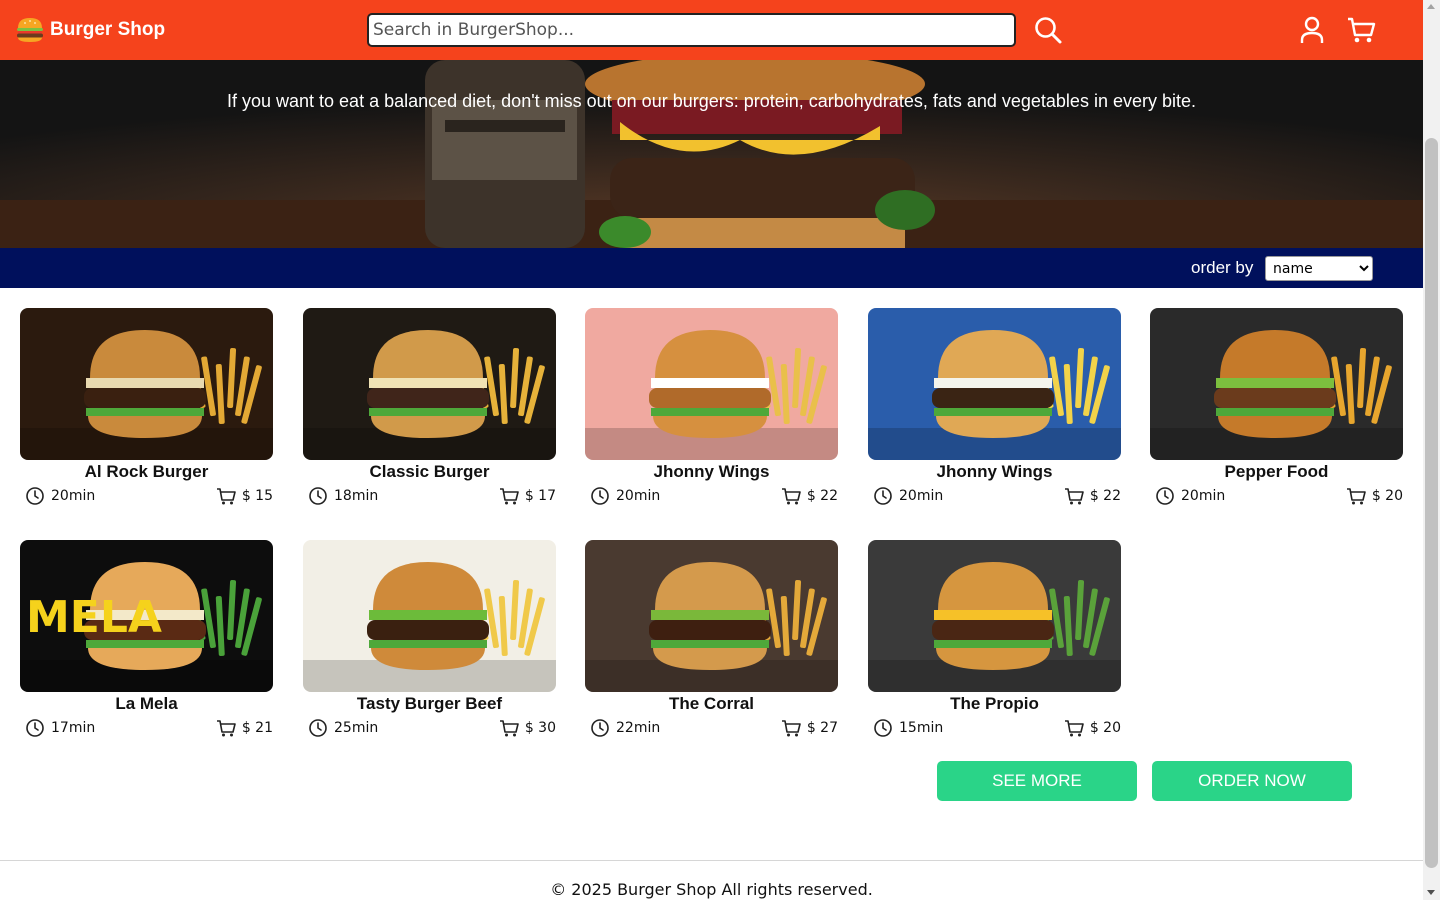  What do you see at coordinates (108, 29) in the screenshot?
I see `brand-name: Burger Shop` at bounding box center [108, 29].